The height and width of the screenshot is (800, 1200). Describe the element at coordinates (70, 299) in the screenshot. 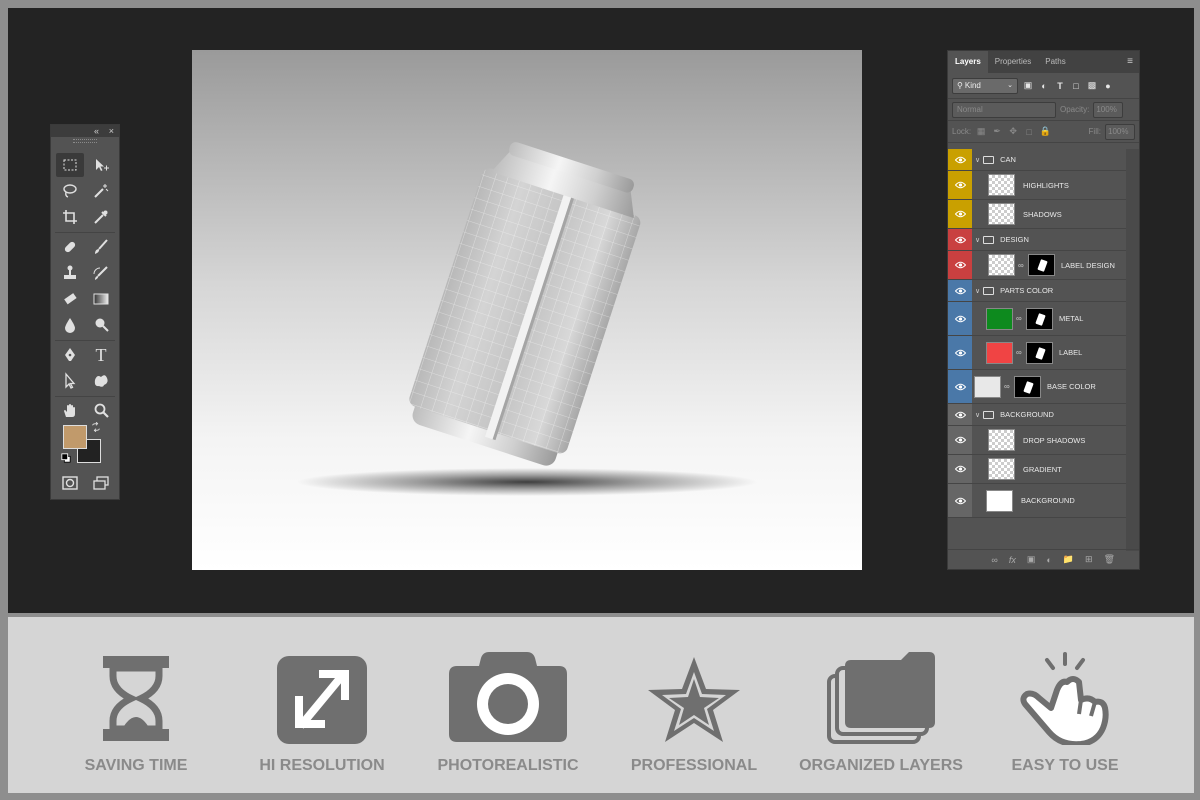

I see `eraser-icon` at that location.